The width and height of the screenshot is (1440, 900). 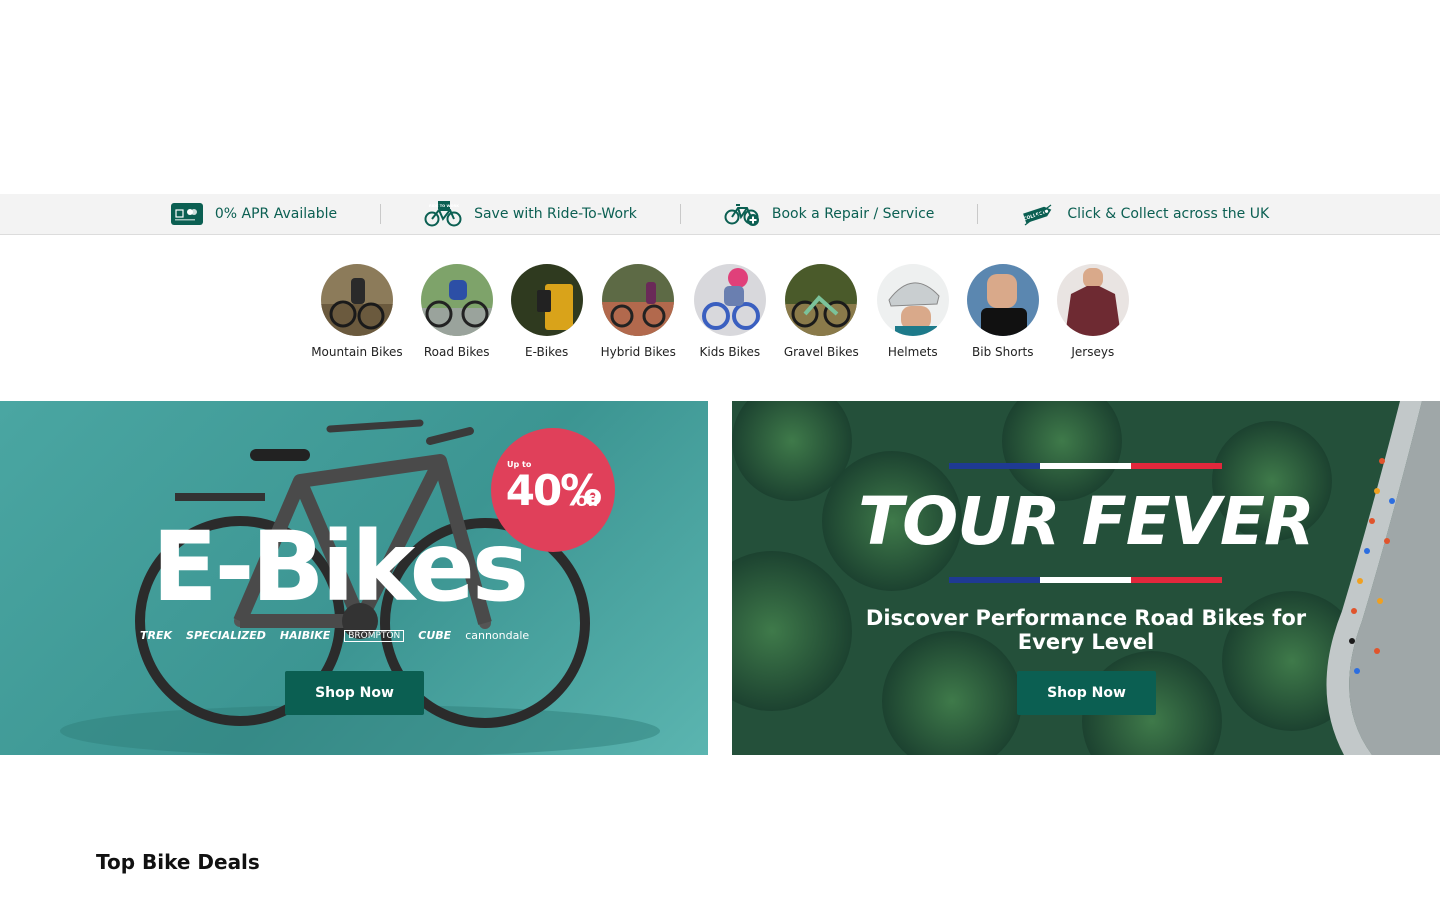 I want to click on usp-click-collect-link: COLLECT Click & Collect across the UK, so click(x=1145, y=214).